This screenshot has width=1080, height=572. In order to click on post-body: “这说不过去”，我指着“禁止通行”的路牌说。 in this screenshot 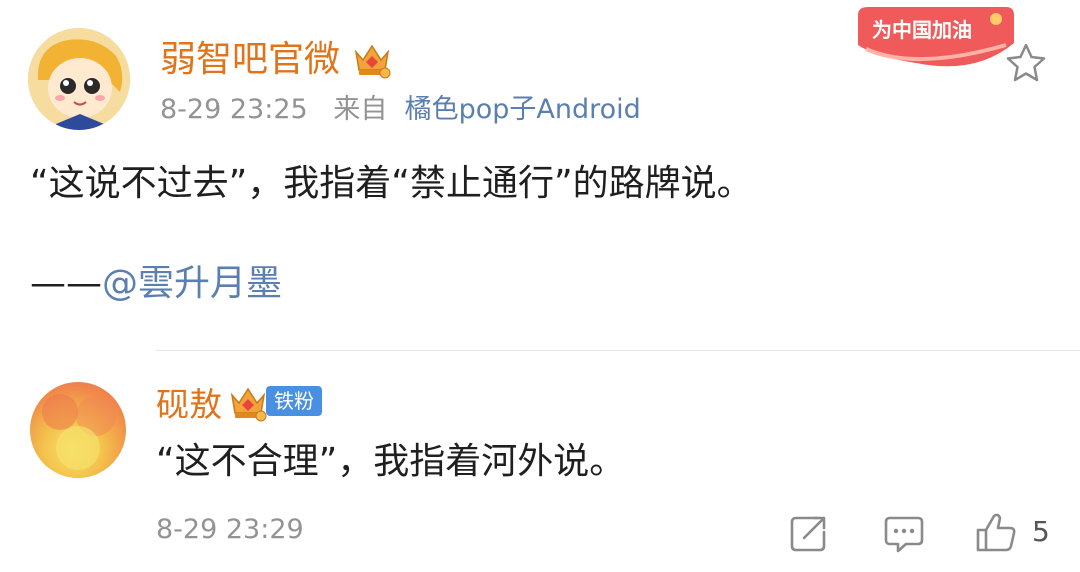, I will do `click(391, 183)`.